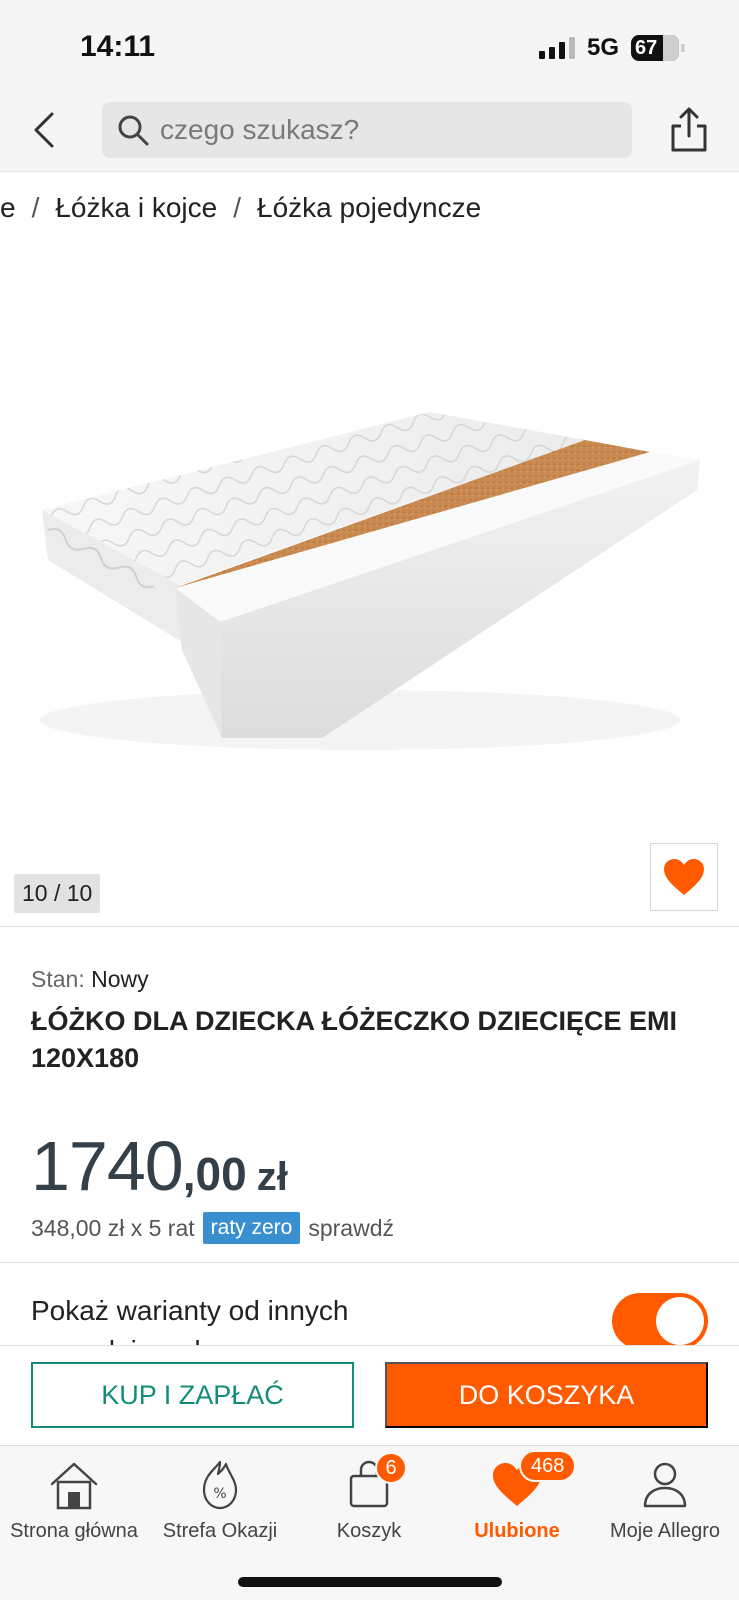 The width and height of the screenshot is (739, 1600). What do you see at coordinates (133, 130) in the screenshot?
I see `search-icon` at bounding box center [133, 130].